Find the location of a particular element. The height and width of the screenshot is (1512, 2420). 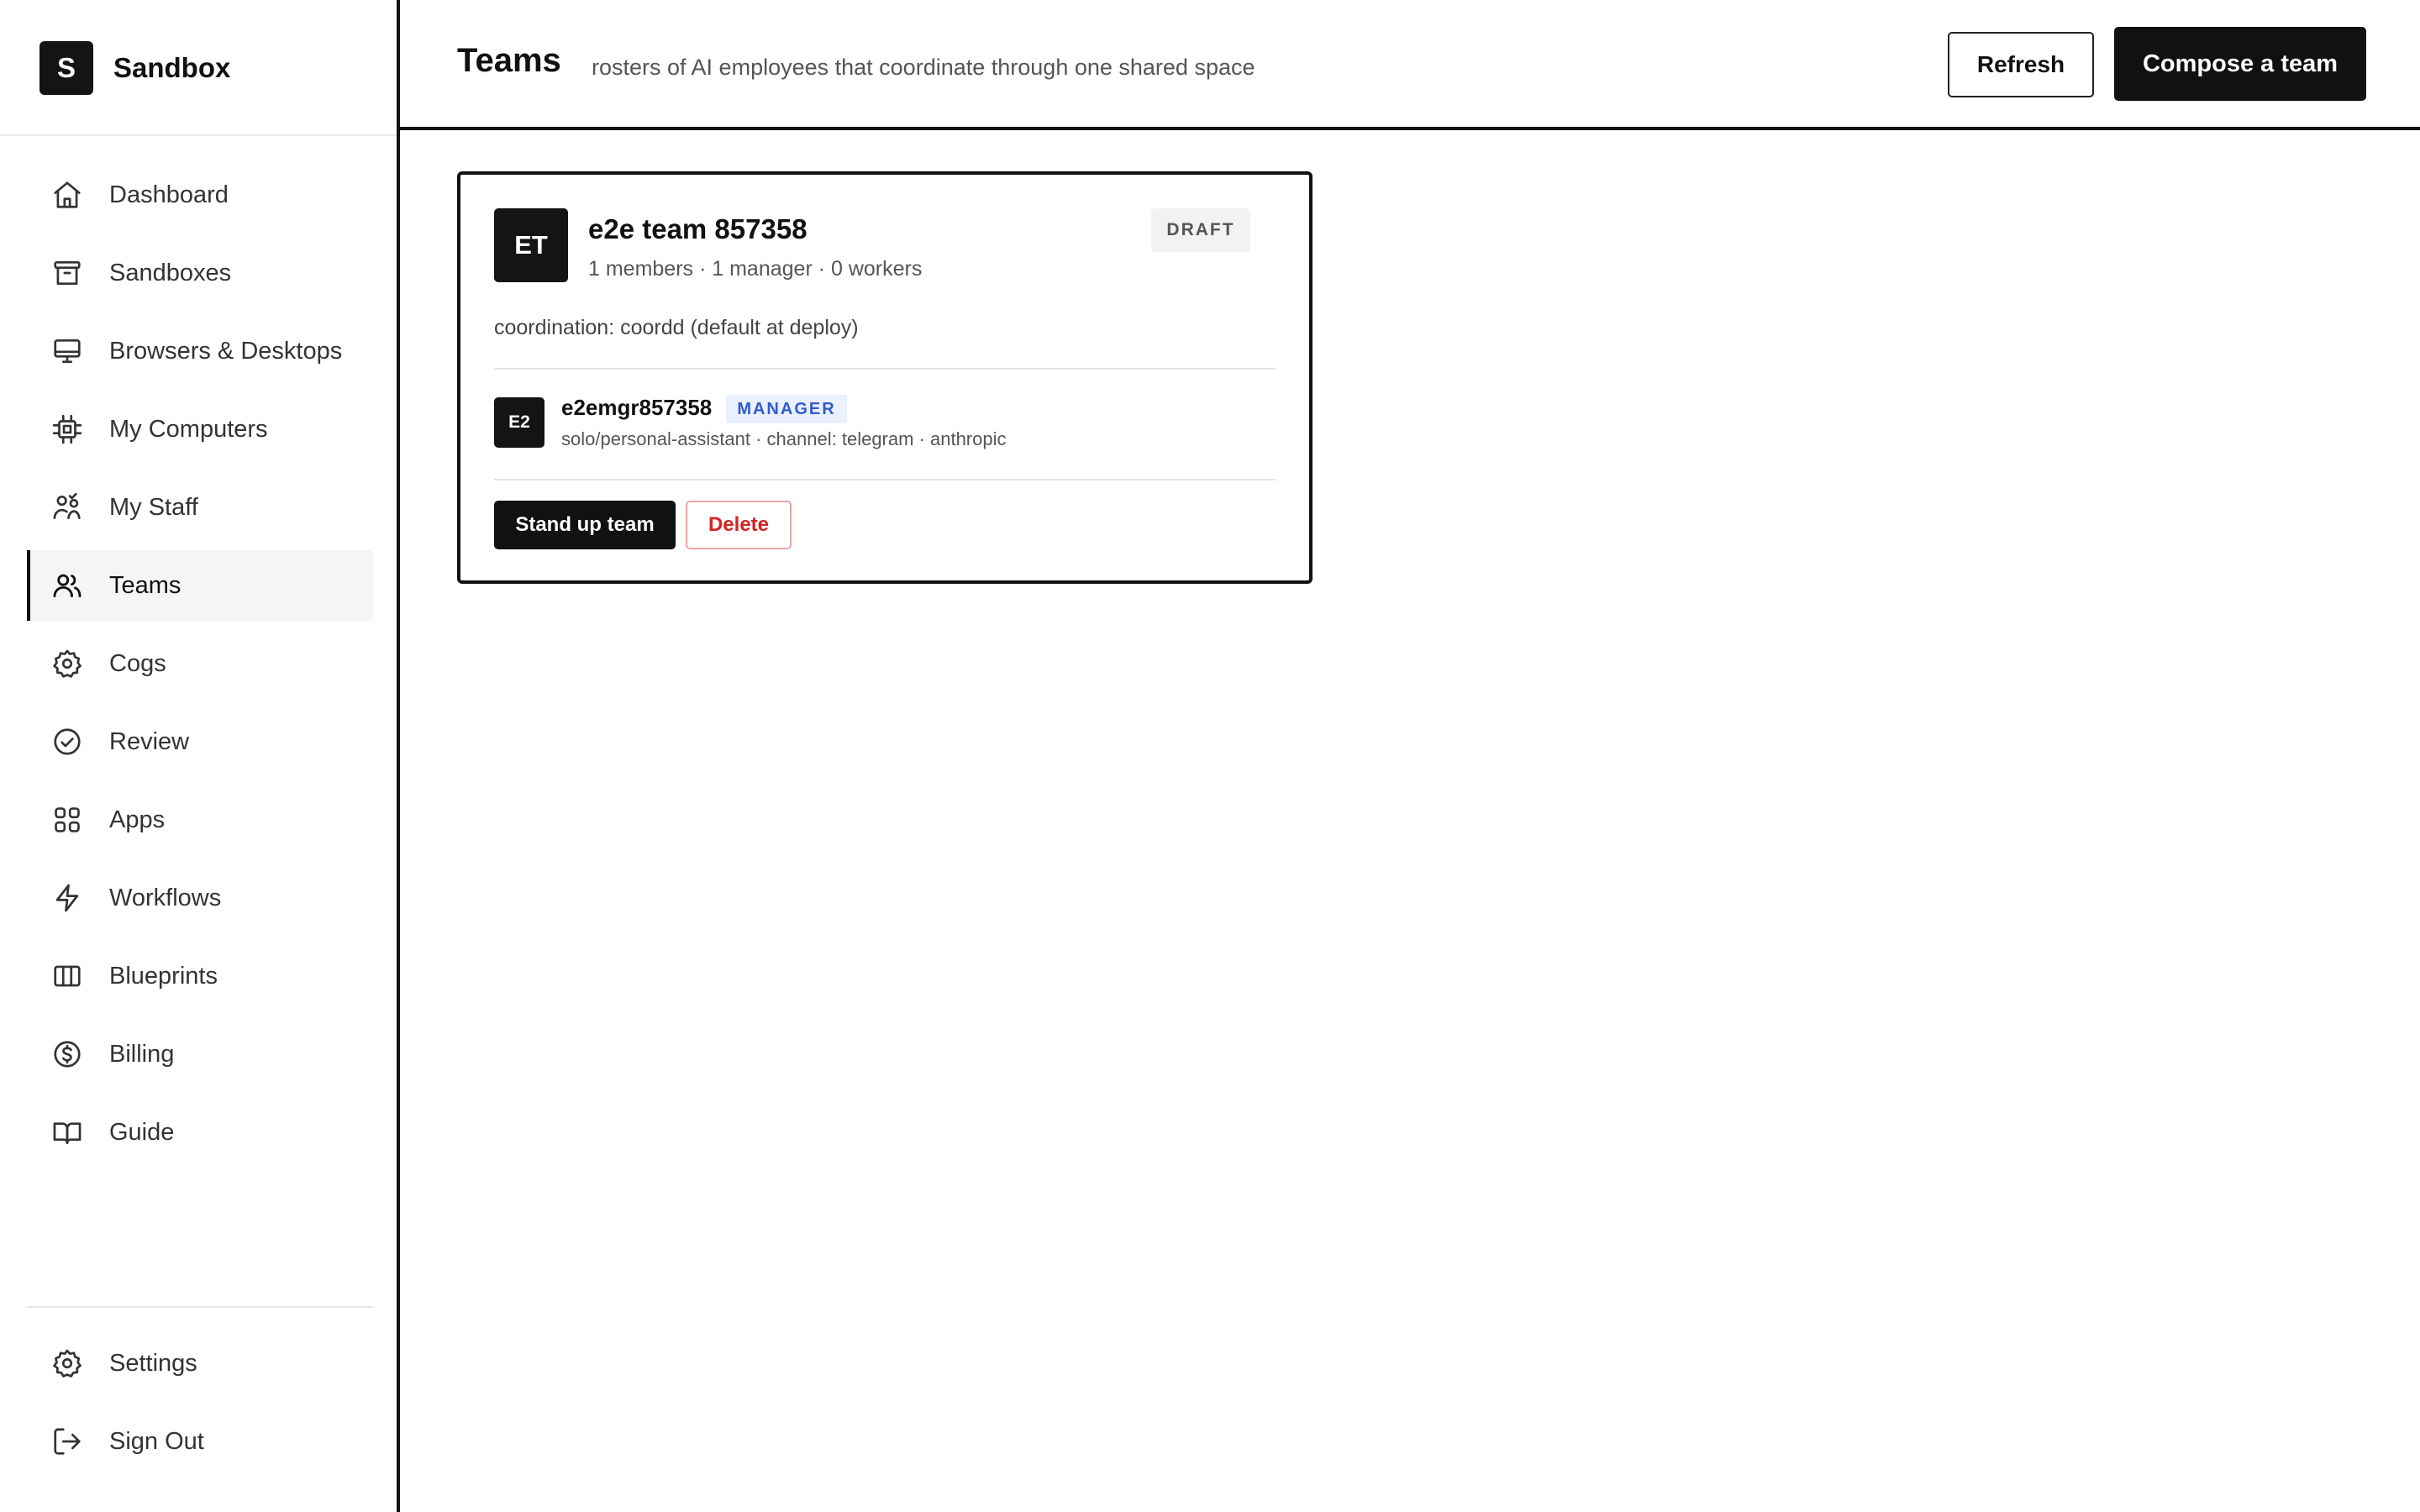

sidebar-item-label: Blueprints is located at coordinates (163, 976).